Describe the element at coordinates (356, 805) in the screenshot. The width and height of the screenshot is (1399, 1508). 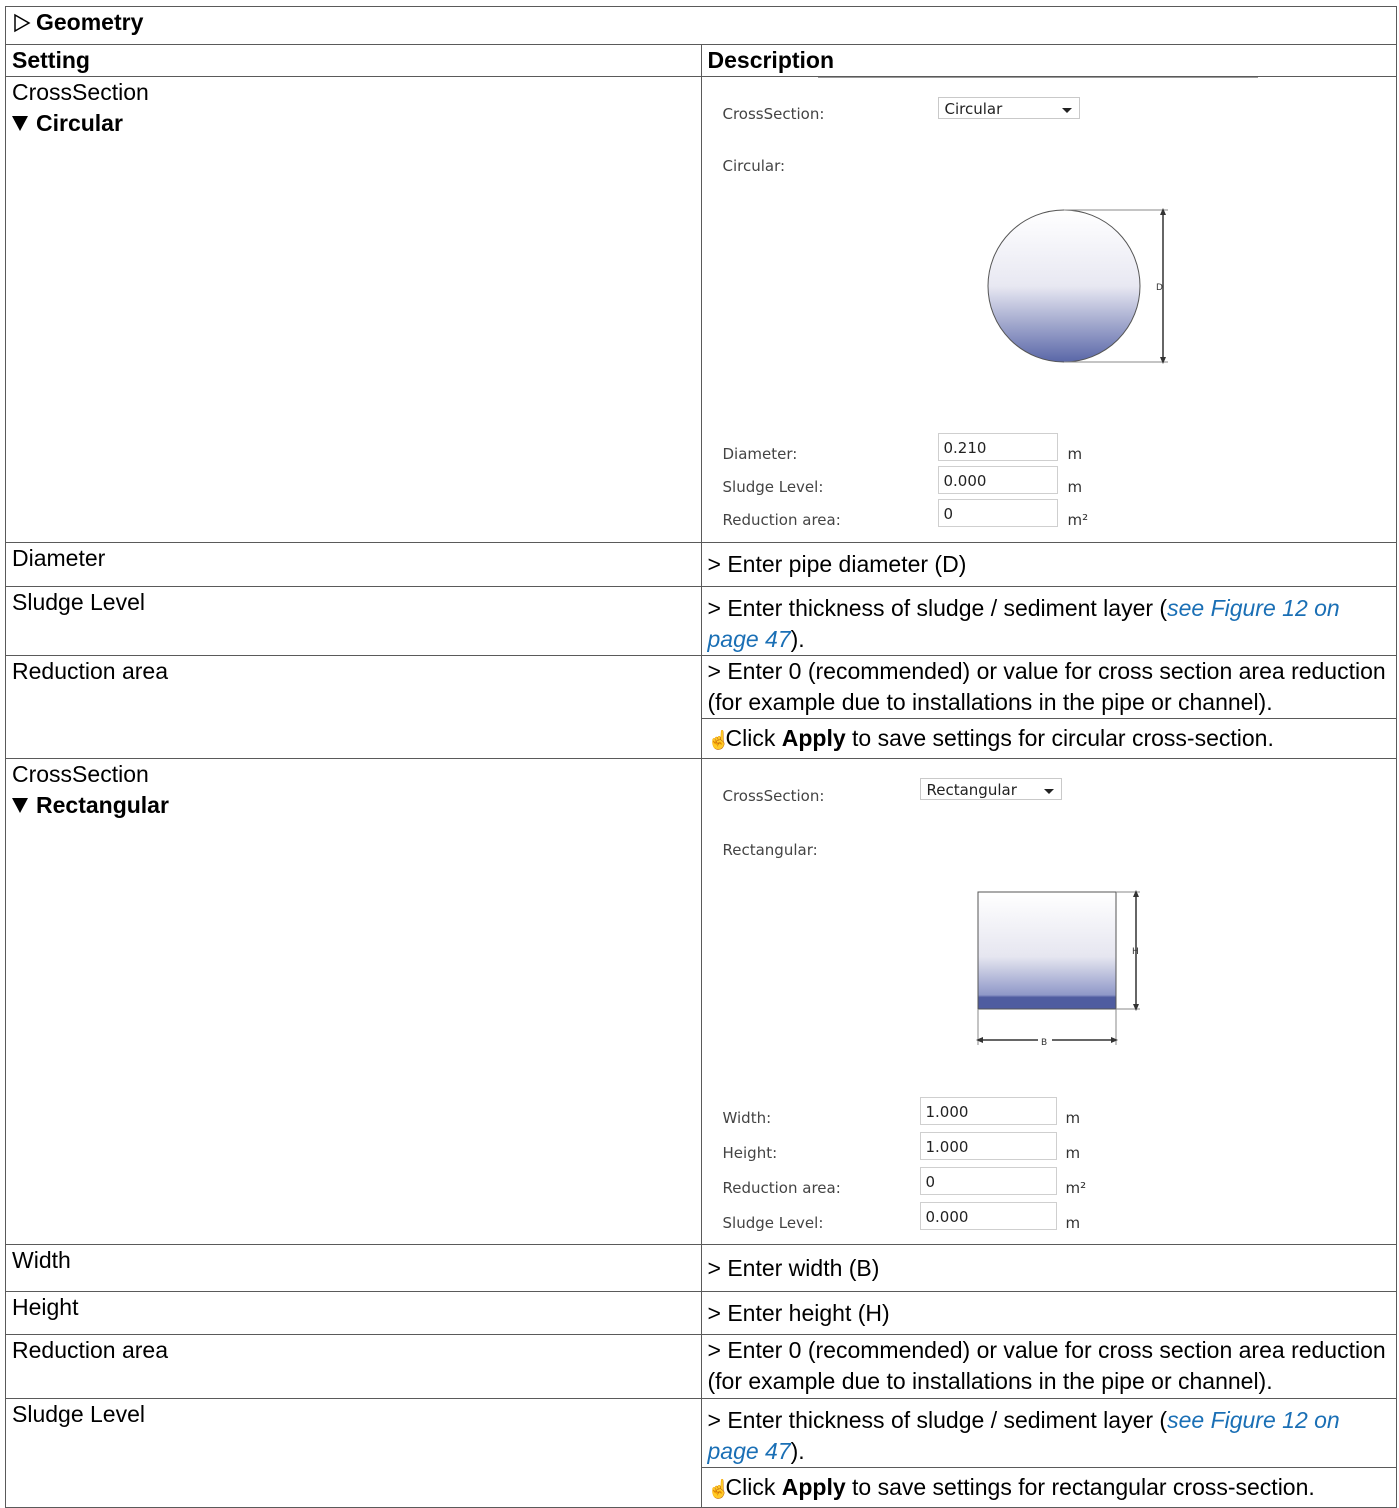
I see `rectangular-setting-value: Rectangular` at that location.